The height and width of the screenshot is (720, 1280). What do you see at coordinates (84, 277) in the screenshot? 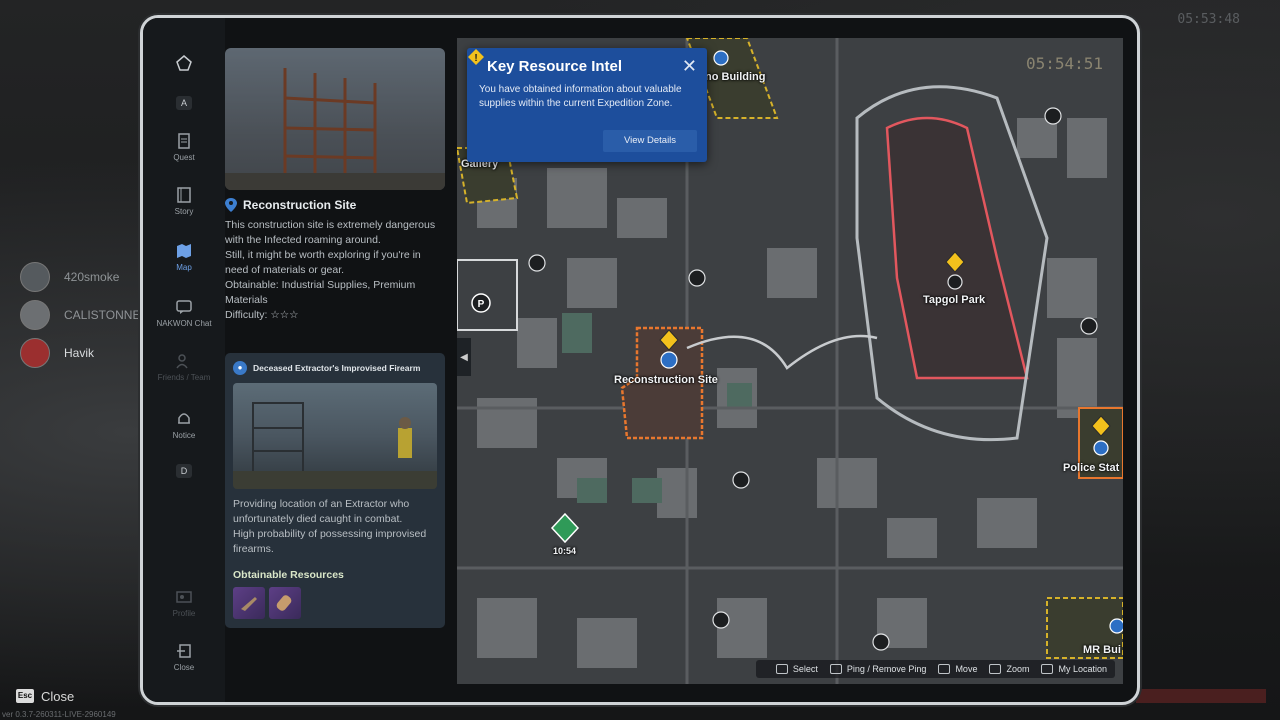
I see `player-item: 420smoke` at bounding box center [84, 277].